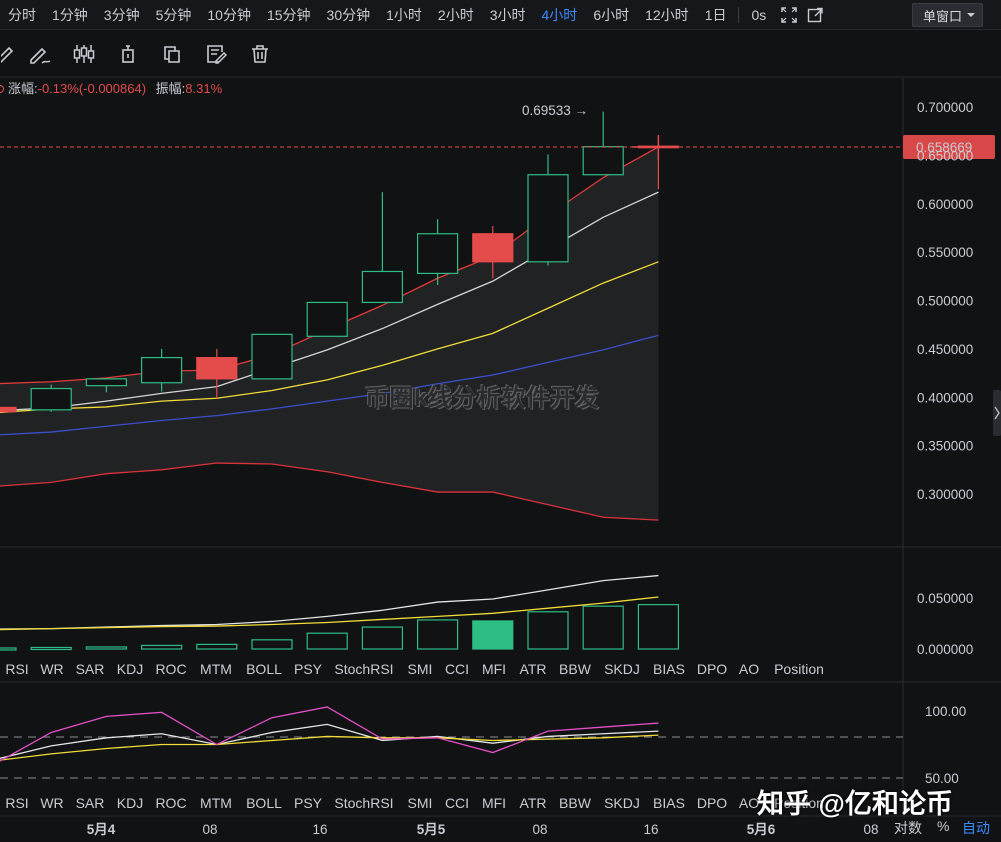  I want to click on window-mode-select: 单窗口, so click(947, 15).